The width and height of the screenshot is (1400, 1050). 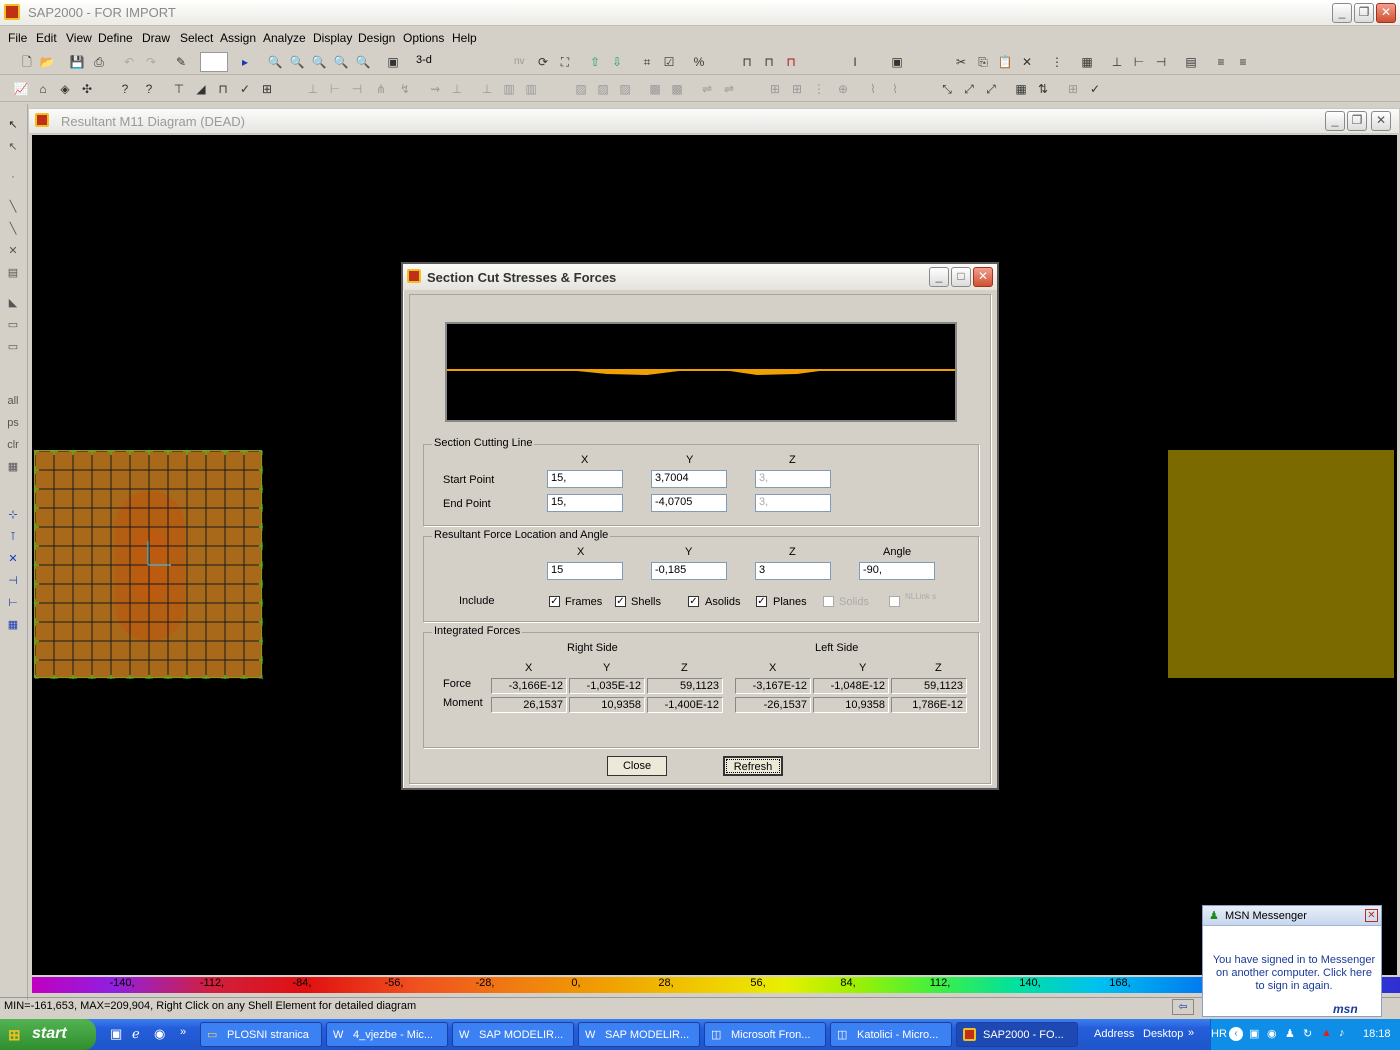 What do you see at coordinates (77, 62) in the screenshot?
I see `save-icon: 💾` at bounding box center [77, 62].